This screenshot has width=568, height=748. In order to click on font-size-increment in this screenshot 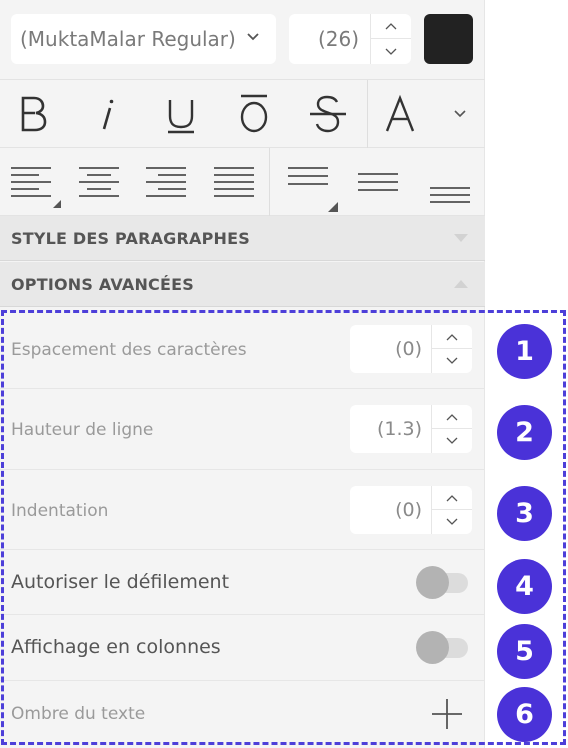, I will do `click(391, 26)`.